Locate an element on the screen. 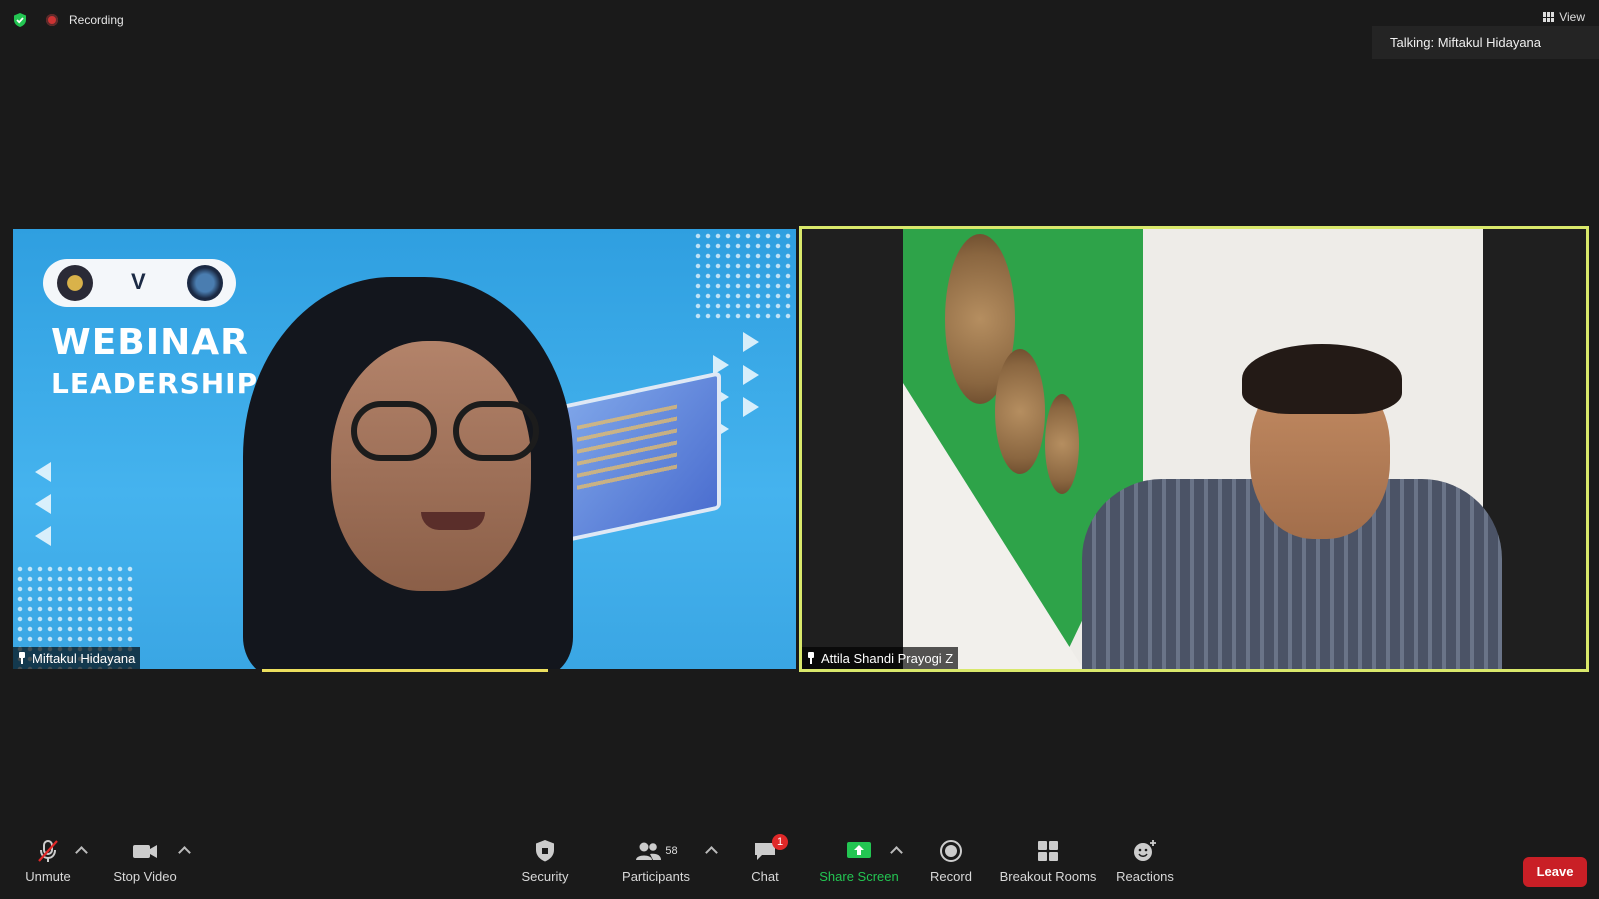  participants-label: Participants is located at coordinates (656, 876).